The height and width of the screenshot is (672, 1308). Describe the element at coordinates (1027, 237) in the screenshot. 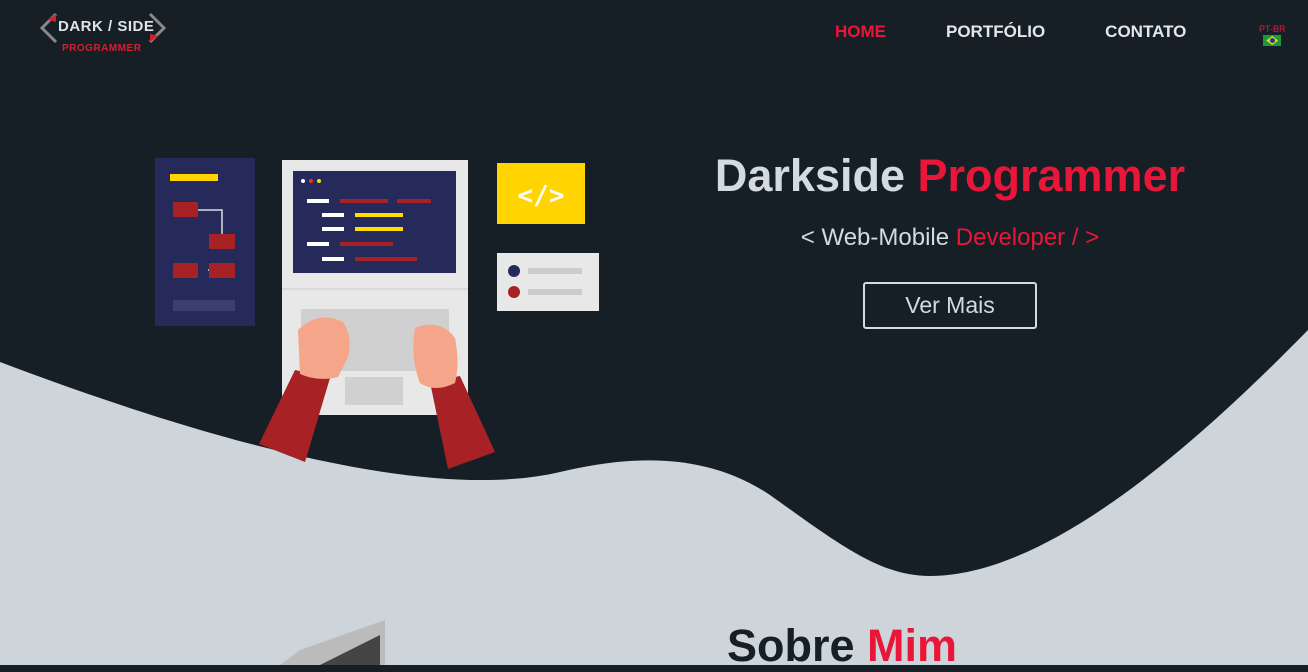

I see `hero-subtitle-part2: Developer / >` at that location.